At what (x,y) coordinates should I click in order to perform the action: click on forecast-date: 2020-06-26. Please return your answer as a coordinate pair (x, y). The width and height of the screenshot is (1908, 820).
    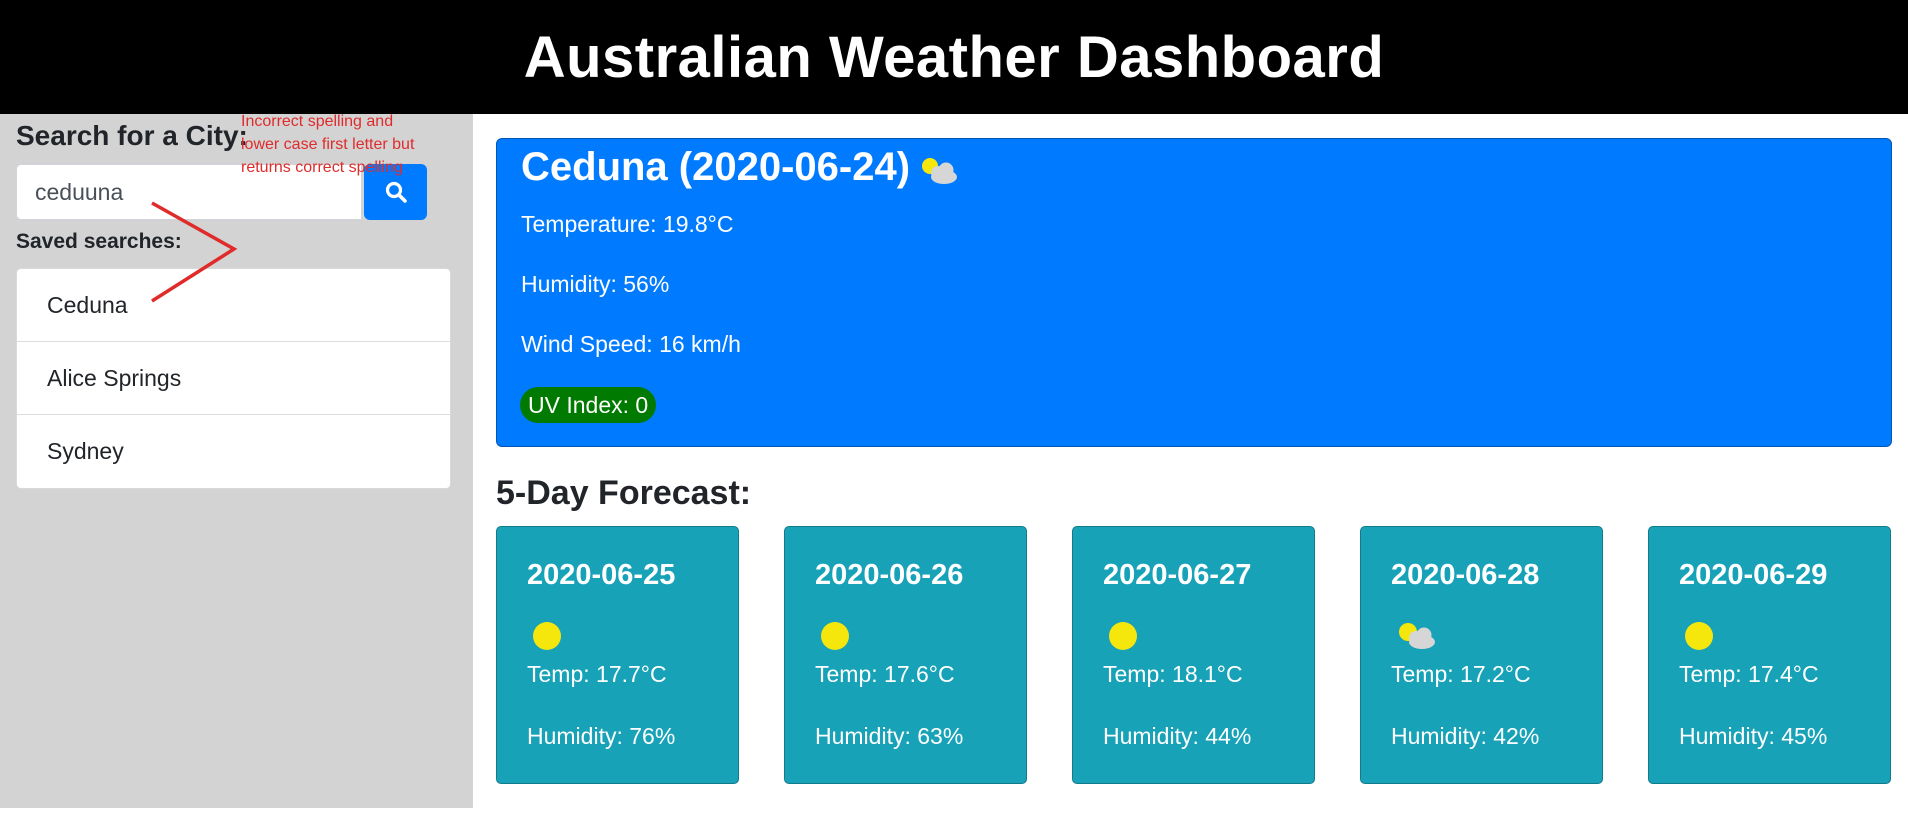
    Looking at the image, I should click on (889, 575).